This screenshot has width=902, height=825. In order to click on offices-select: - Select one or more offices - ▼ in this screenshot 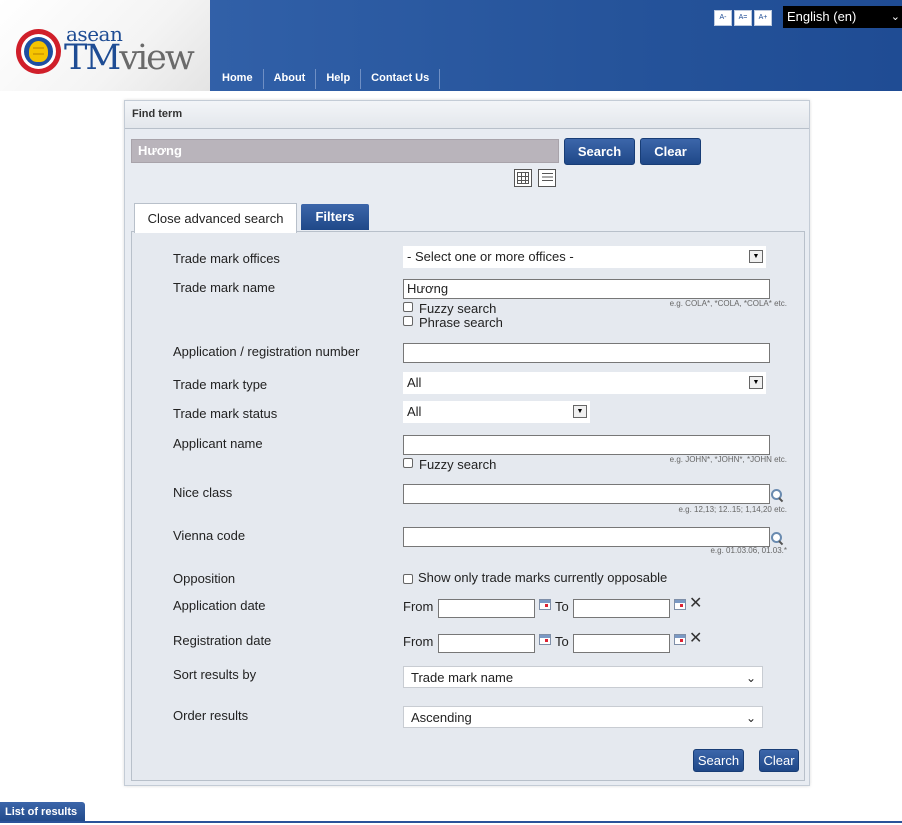, I will do `click(584, 257)`.